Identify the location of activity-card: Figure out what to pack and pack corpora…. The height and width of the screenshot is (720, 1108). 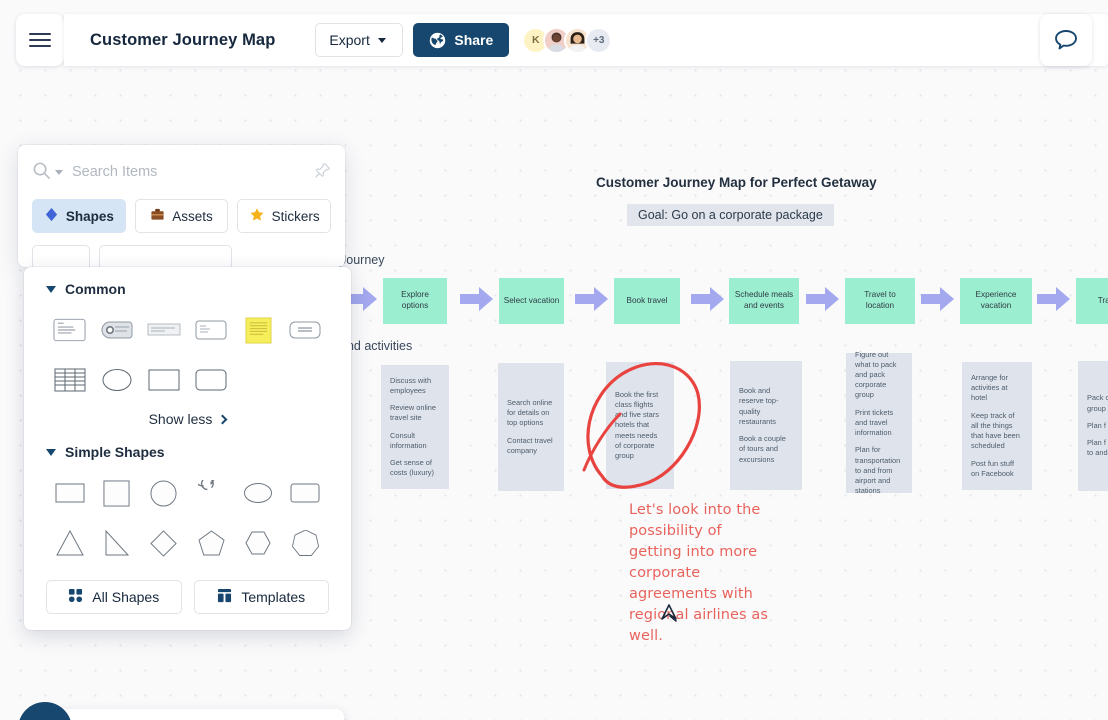
(879, 422).